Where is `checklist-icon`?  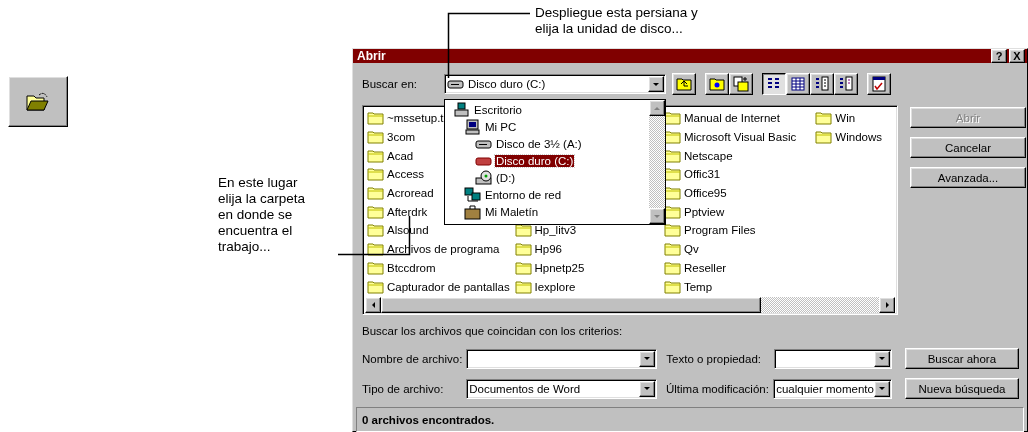 checklist-icon is located at coordinates (879, 84).